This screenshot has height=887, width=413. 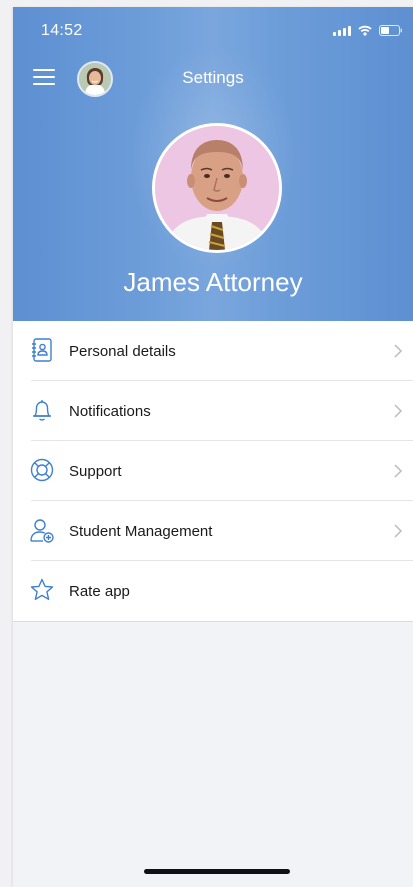 What do you see at coordinates (141, 531) in the screenshot?
I see `menu-item-label: Student Management` at bounding box center [141, 531].